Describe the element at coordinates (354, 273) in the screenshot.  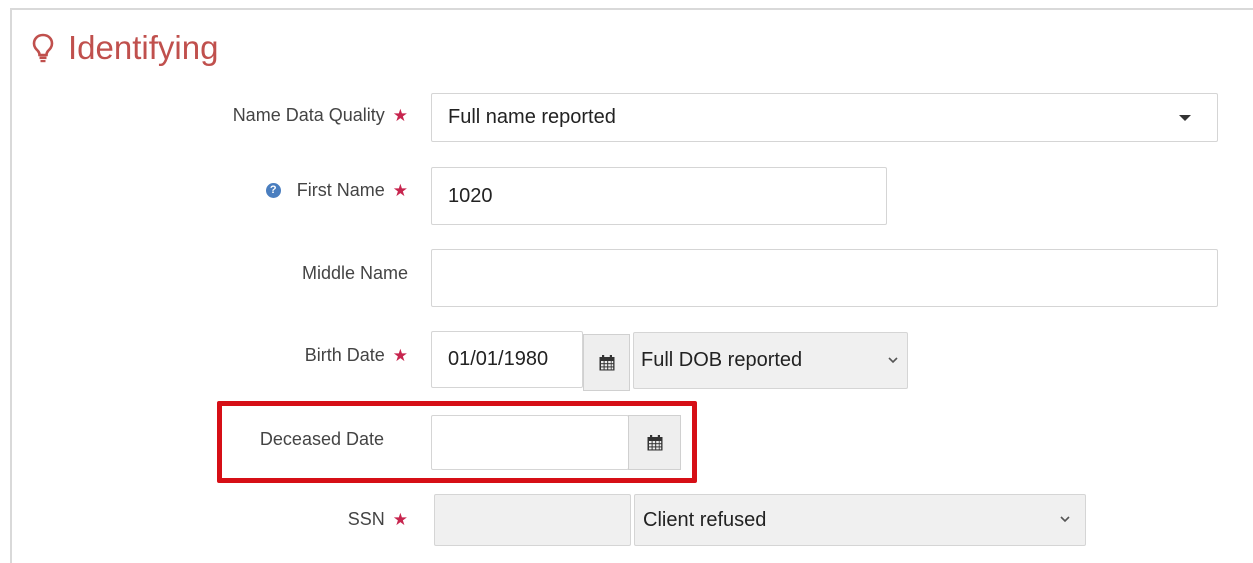
I see `middle-name-label: Middle Name` at that location.